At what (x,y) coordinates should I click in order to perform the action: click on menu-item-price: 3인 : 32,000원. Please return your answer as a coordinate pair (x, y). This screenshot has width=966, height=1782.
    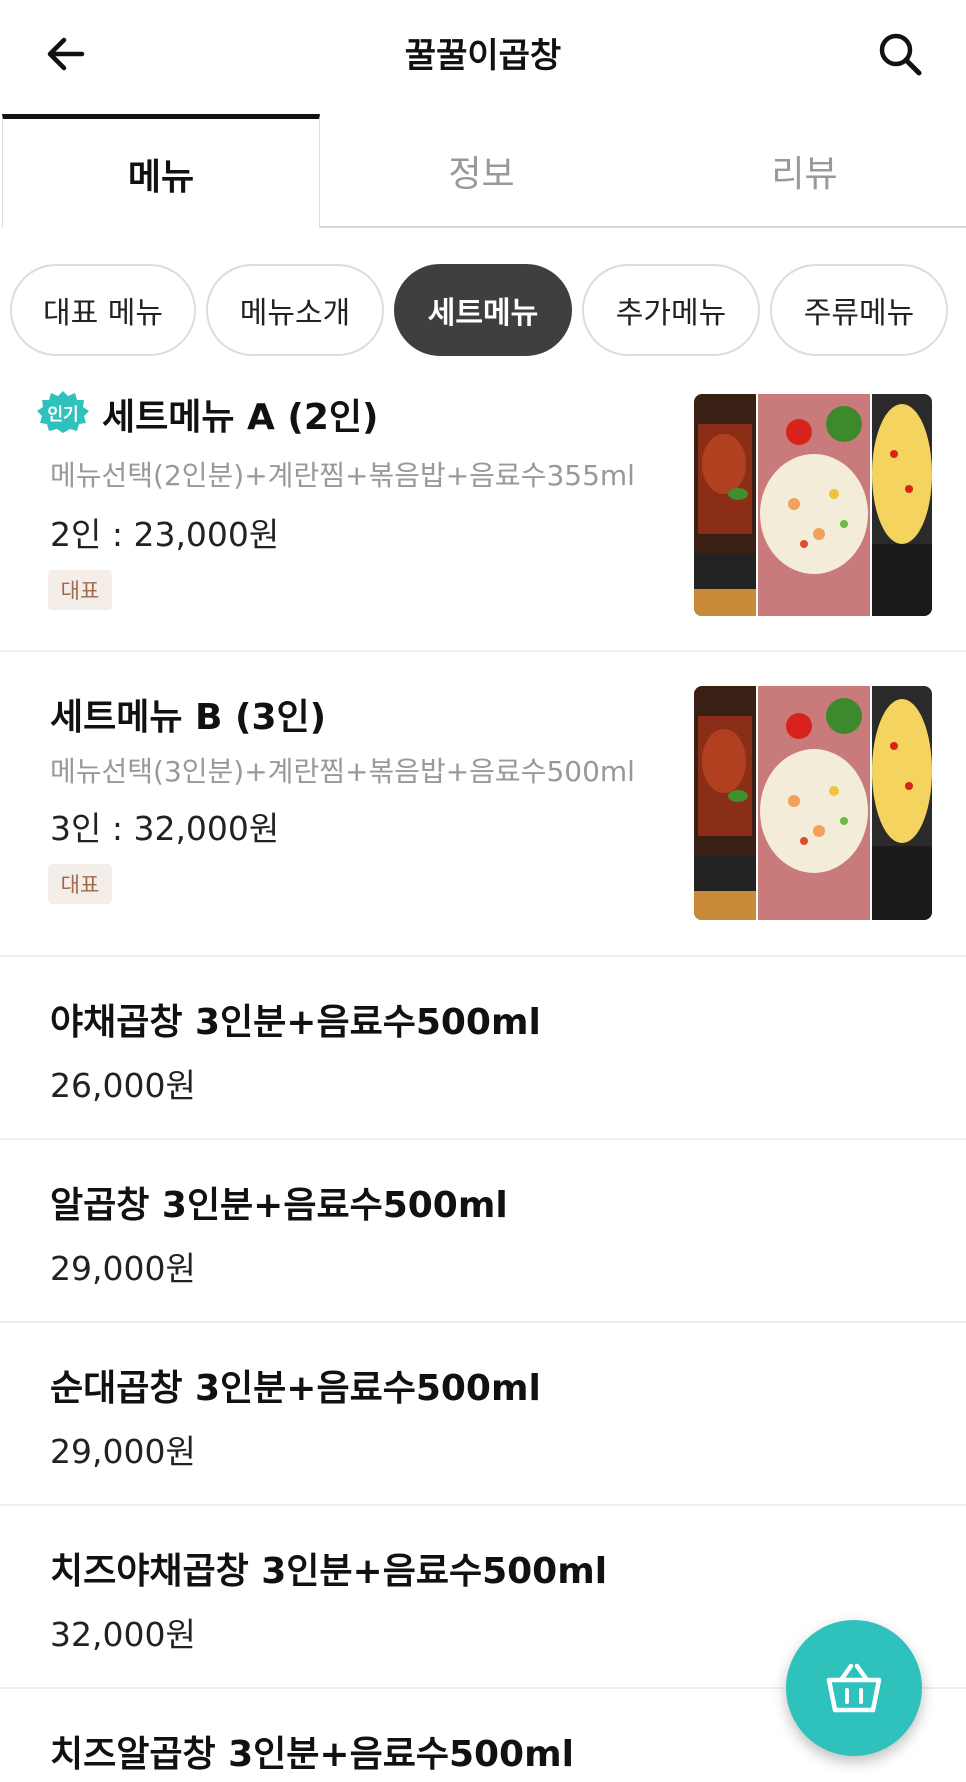
    Looking at the image, I should click on (165, 828).